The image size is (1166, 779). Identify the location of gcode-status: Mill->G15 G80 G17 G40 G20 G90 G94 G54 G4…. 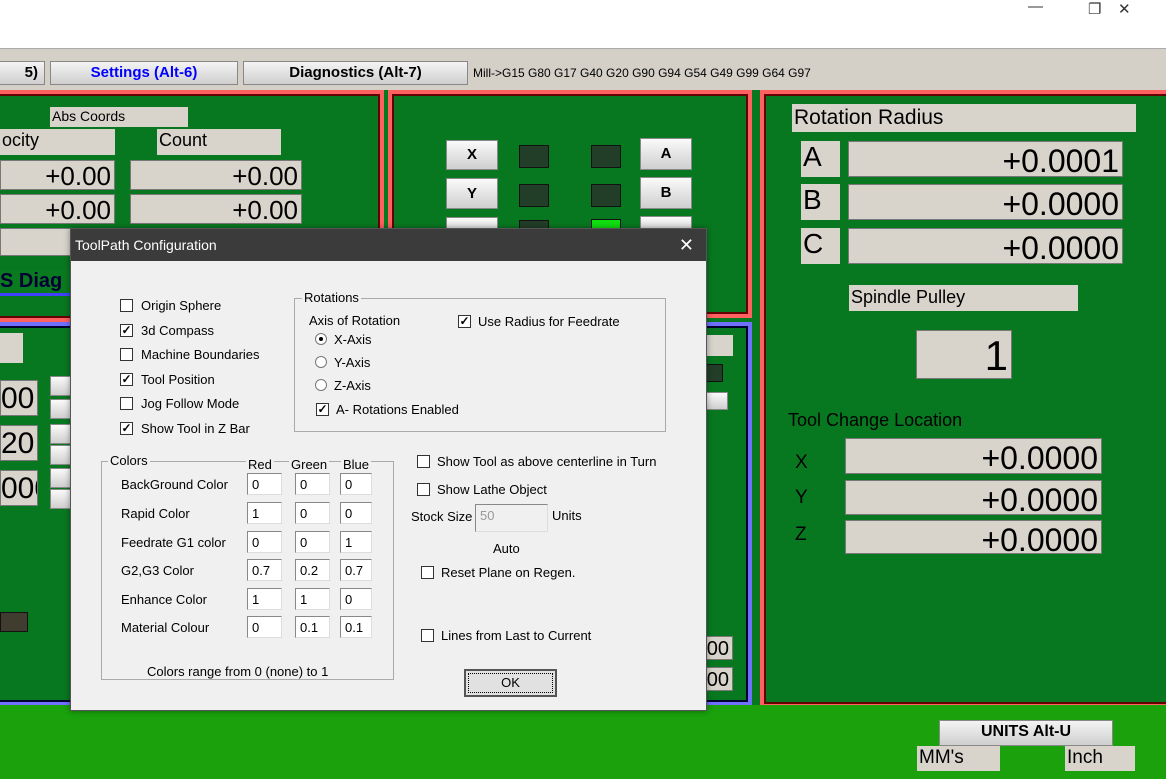
(642, 73).